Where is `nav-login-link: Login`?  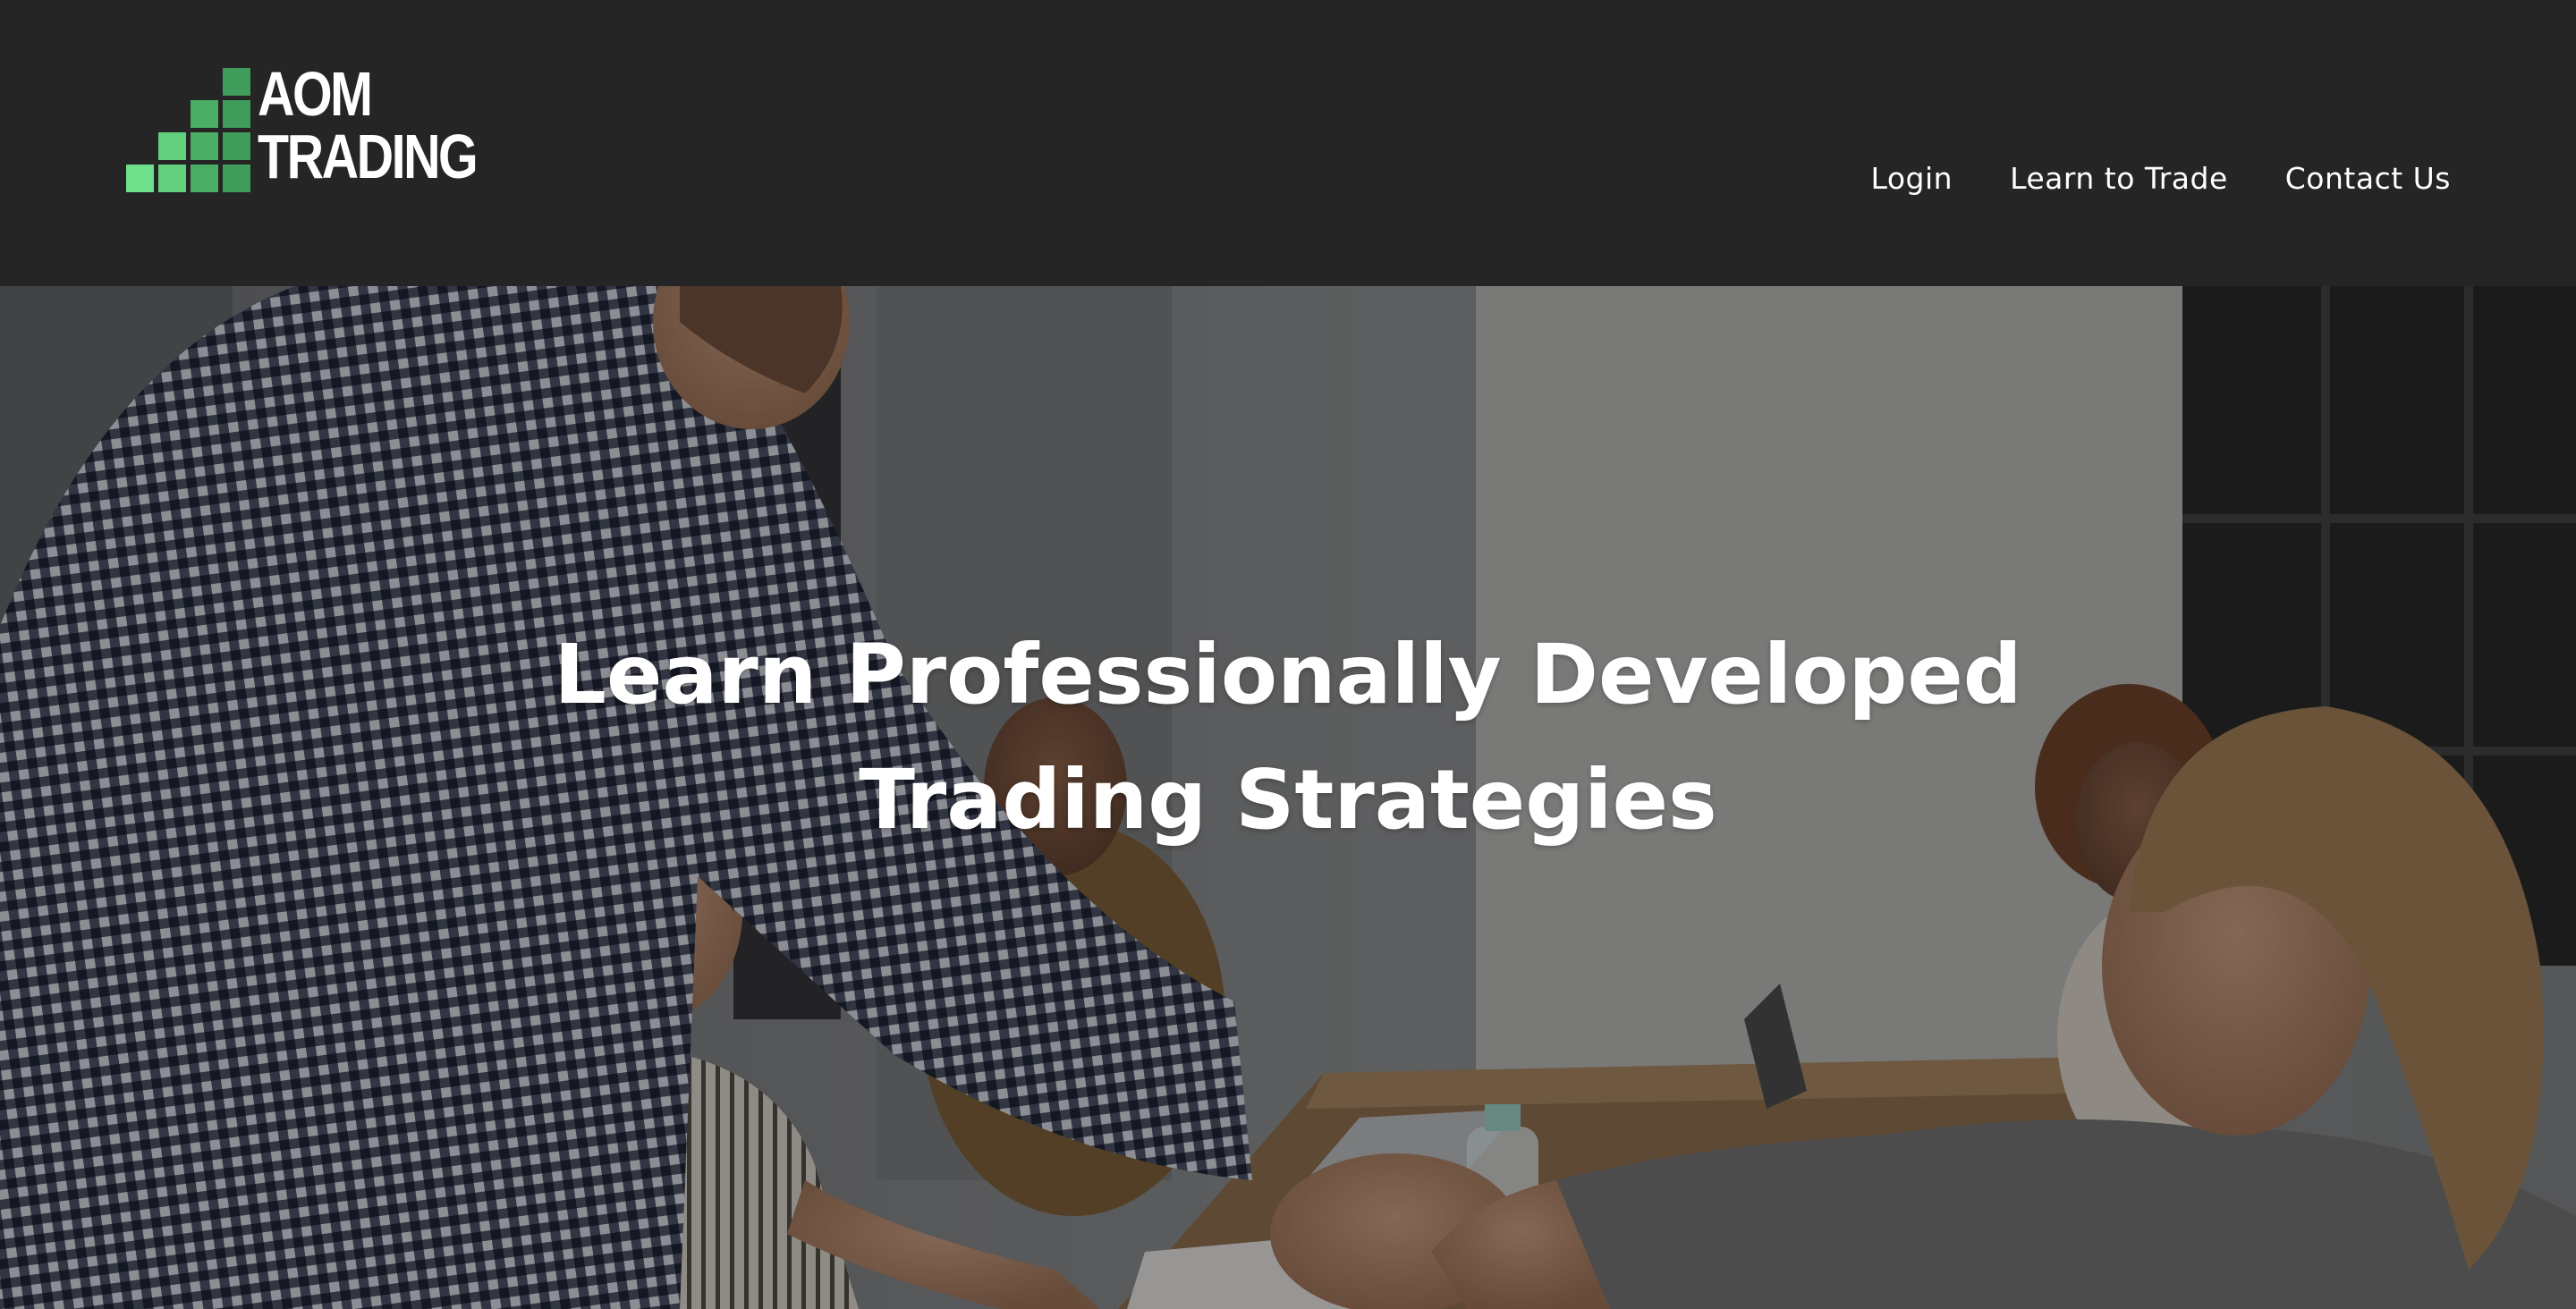
nav-login-link: Login is located at coordinates (1912, 178).